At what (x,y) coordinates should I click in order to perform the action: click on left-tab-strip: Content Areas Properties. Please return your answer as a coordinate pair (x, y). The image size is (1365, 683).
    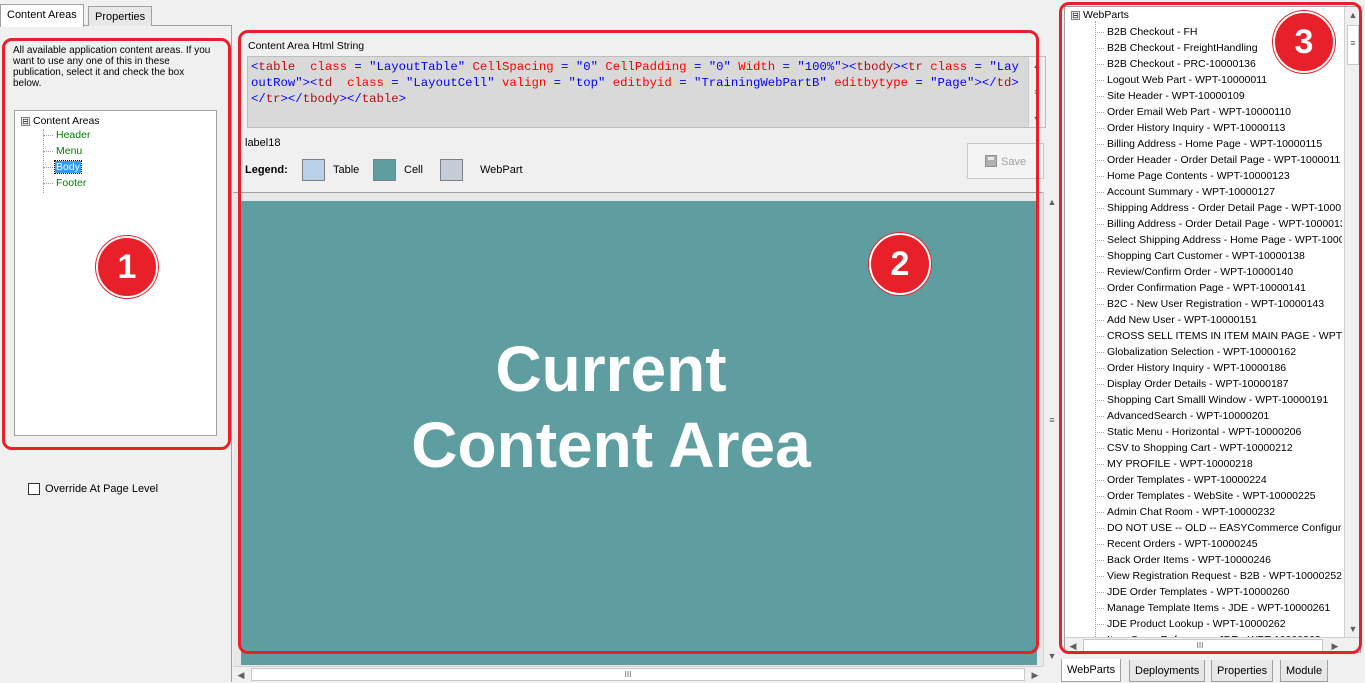
    Looking at the image, I should click on (116, 16).